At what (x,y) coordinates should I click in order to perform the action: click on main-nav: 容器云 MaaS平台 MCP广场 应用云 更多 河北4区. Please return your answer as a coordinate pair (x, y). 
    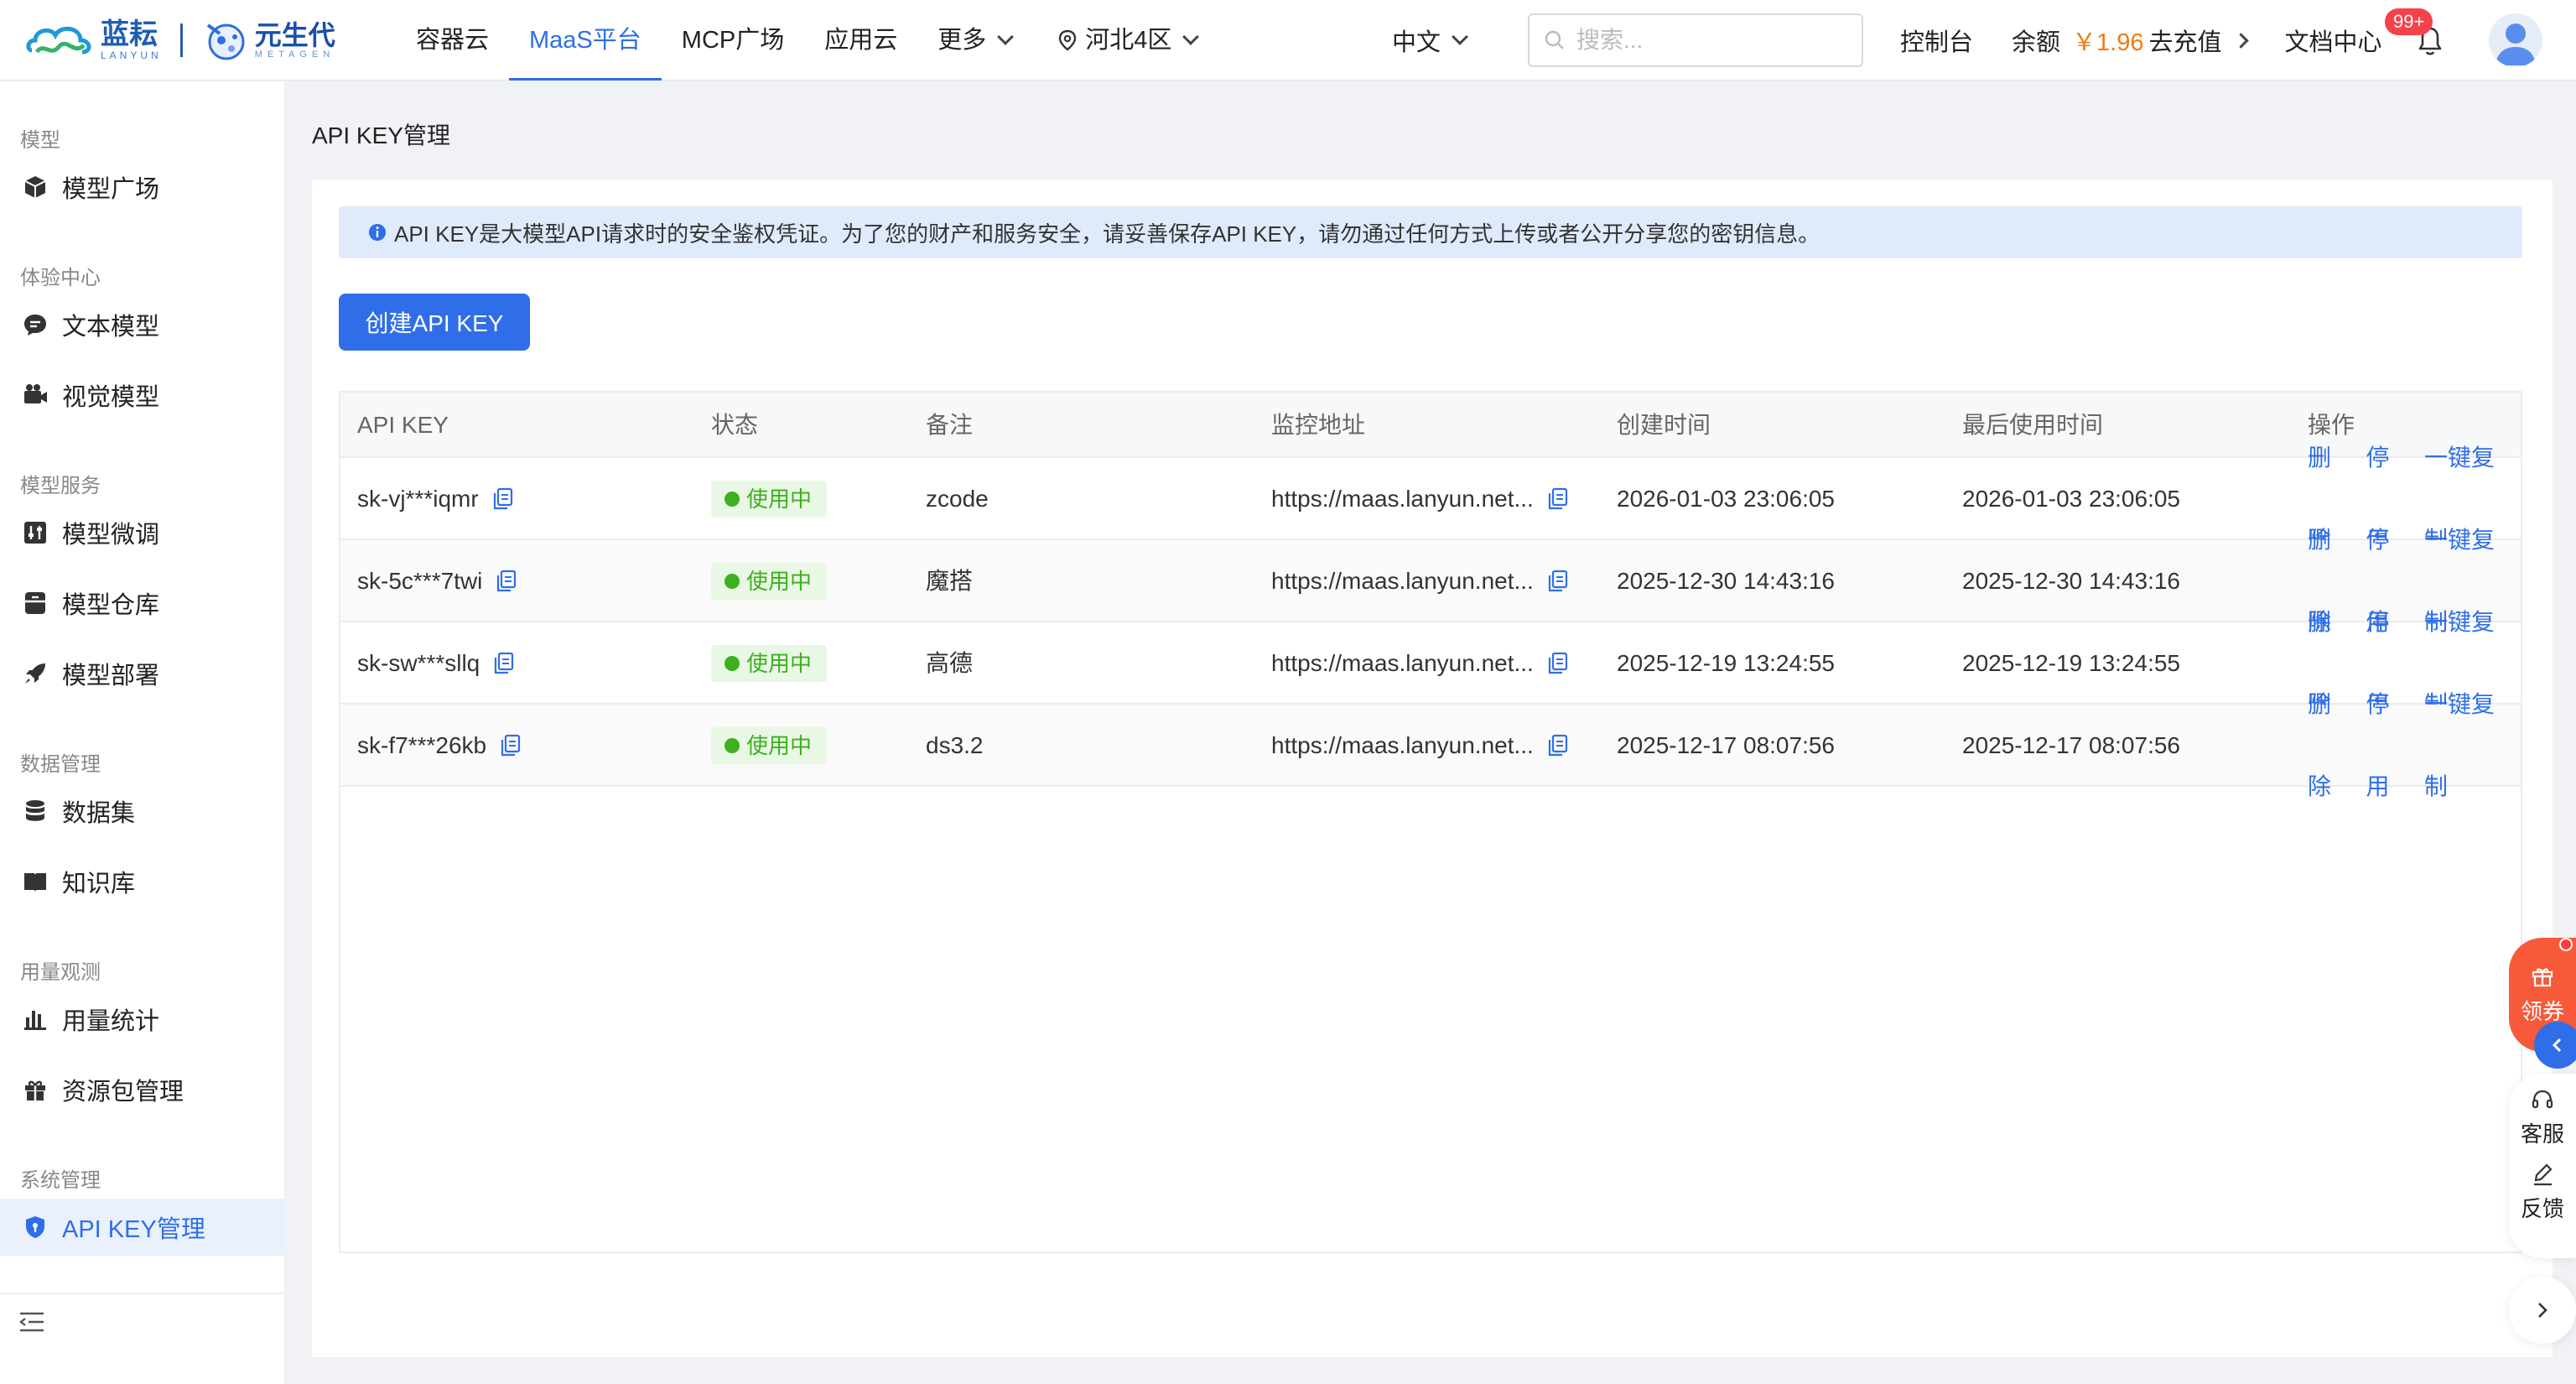
    Looking at the image, I should click on (806, 40).